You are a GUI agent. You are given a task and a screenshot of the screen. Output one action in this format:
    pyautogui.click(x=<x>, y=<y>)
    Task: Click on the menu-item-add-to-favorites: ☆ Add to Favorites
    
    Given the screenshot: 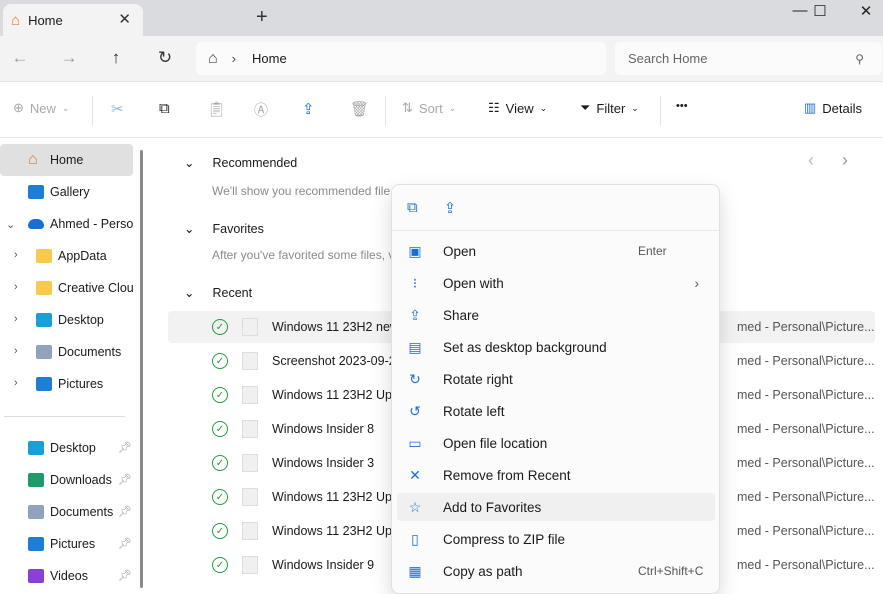 What is the action you would take?
    pyautogui.click(x=556, y=507)
    